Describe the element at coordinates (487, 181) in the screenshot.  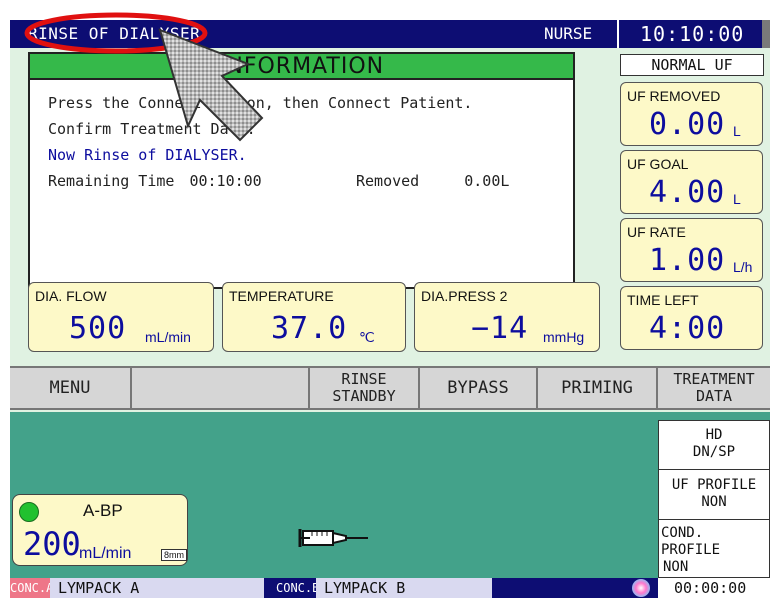
I see `removed-value: 0.00L` at that location.